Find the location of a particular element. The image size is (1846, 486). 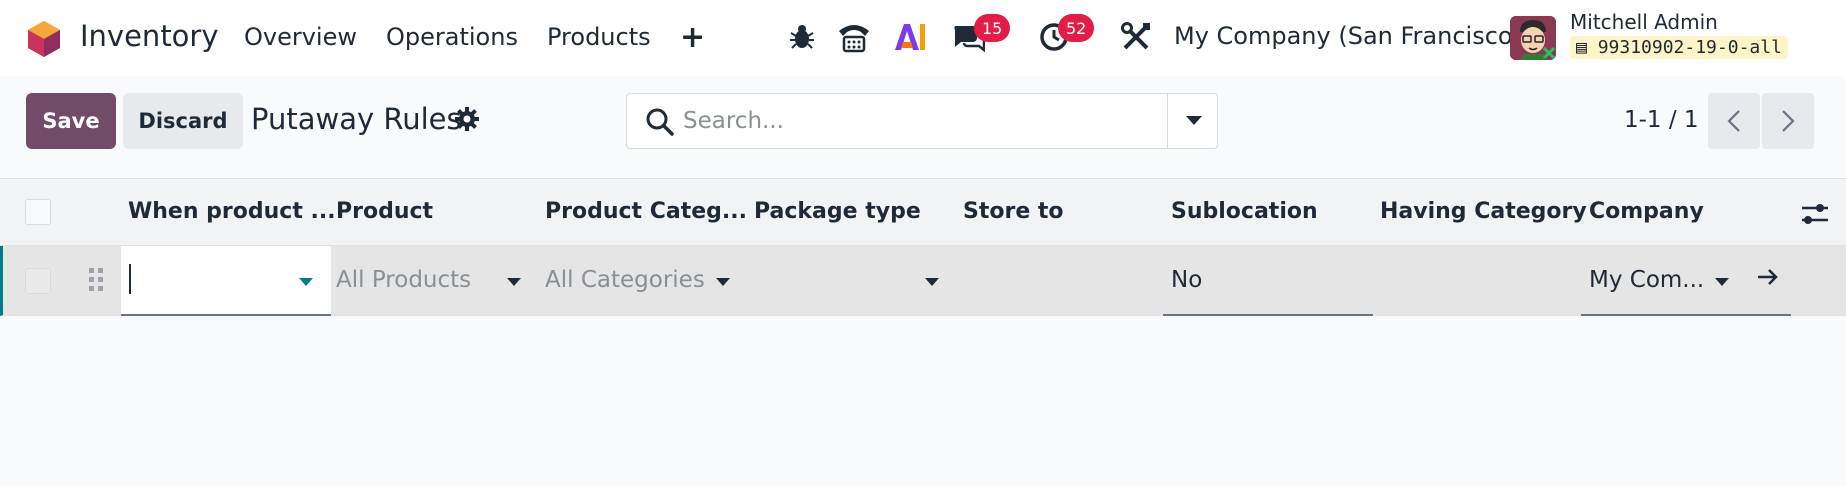

search-bar is located at coordinates (922, 121).